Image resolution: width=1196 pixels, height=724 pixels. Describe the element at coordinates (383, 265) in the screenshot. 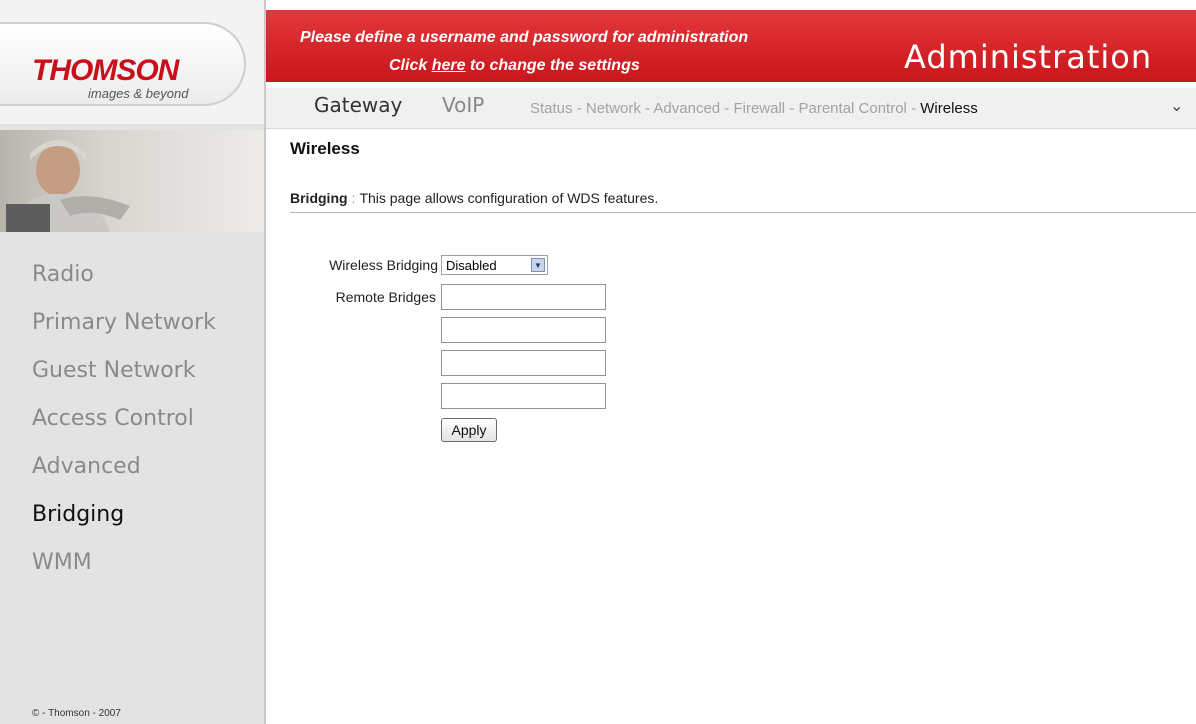

I see `wireless-bridging-label: Wireless Bridging` at that location.